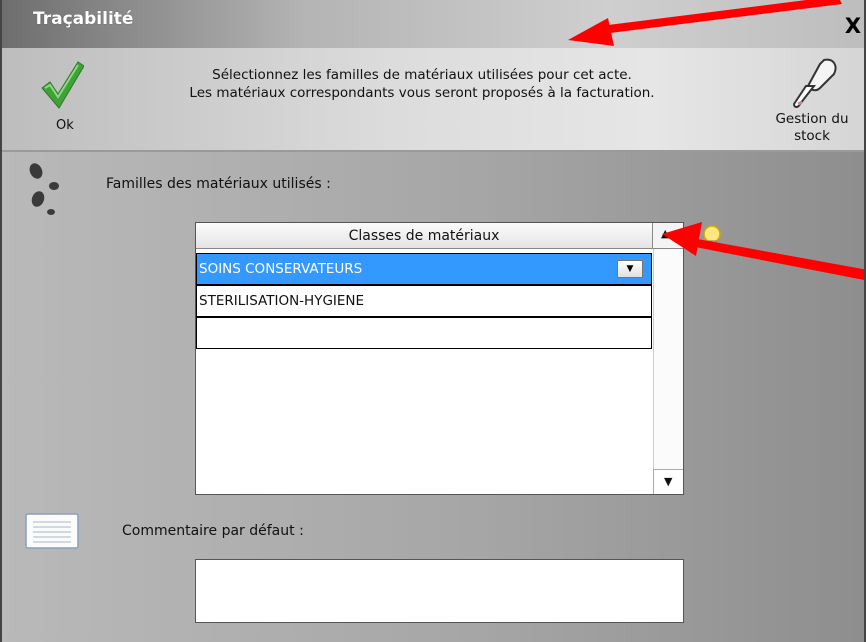 This screenshot has width=866, height=642. Describe the element at coordinates (712, 238) in the screenshot. I see `lightbulb-icon` at that location.